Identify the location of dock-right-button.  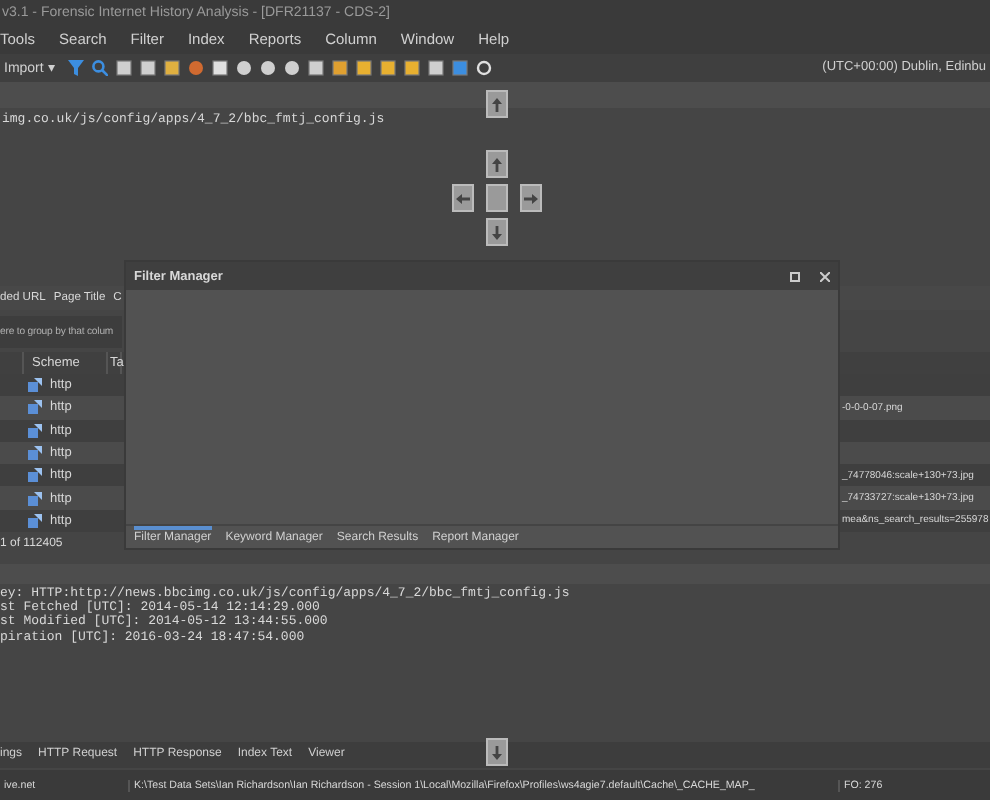
(531, 198).